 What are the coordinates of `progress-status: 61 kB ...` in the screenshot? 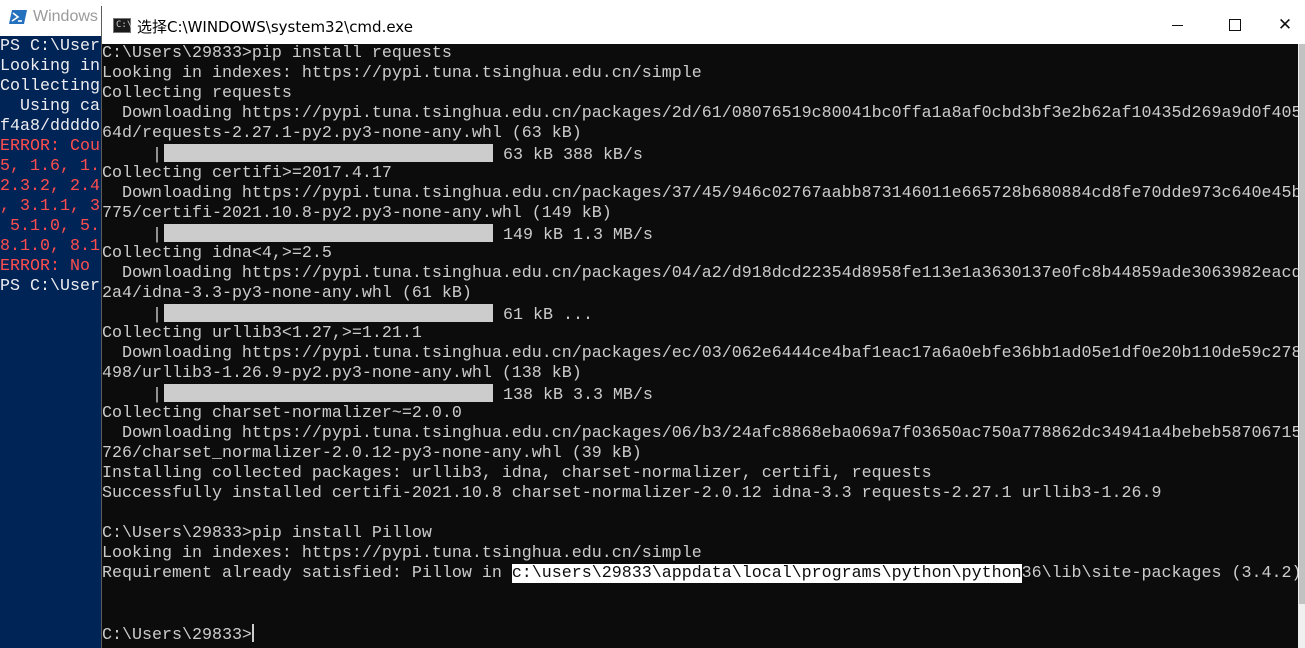 It's located at (547, 315).